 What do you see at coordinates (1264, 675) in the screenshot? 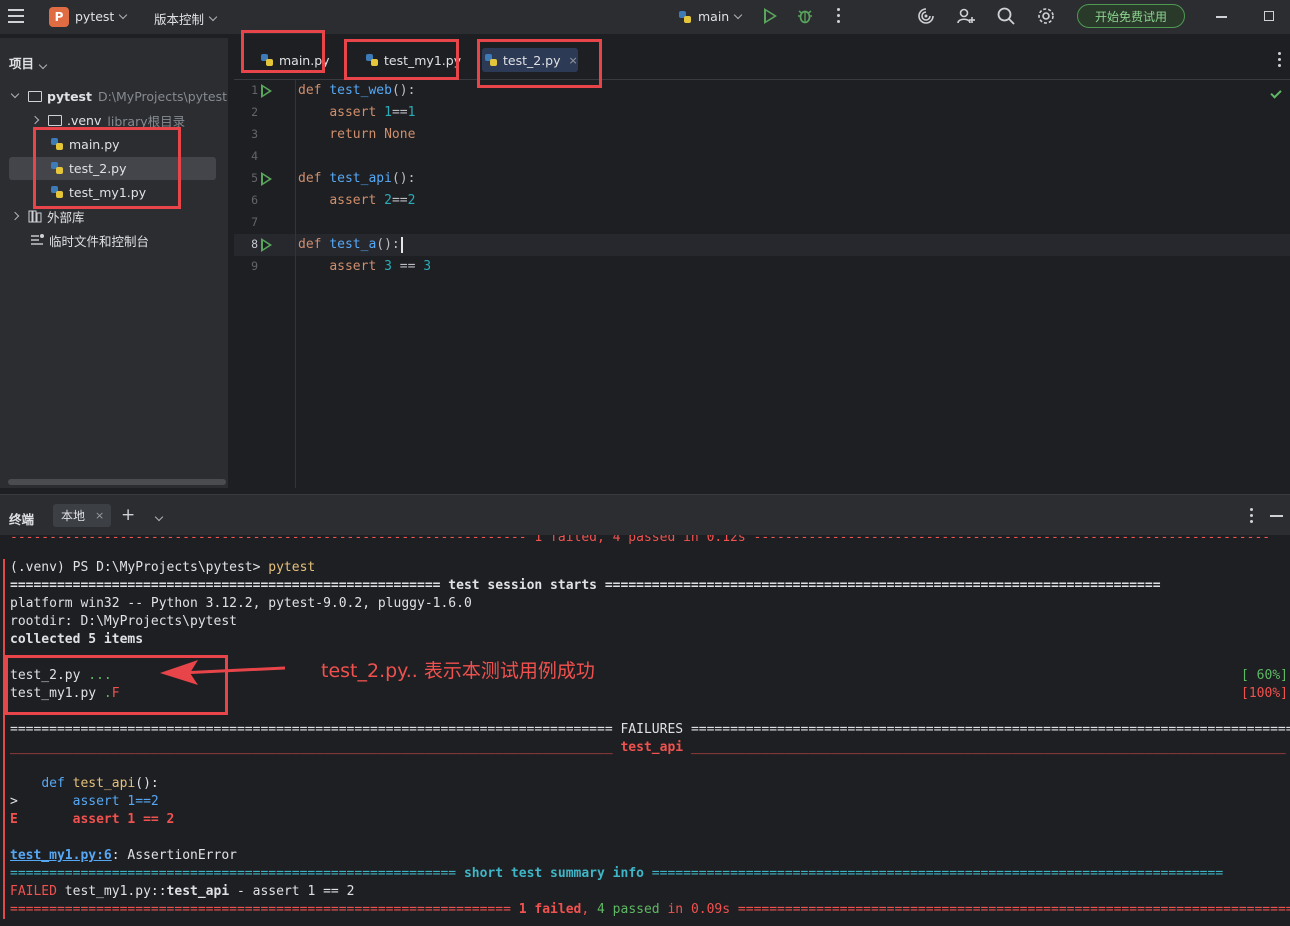
I see `progress-percent: [ 60%]` at bounding box center [1264, 675].